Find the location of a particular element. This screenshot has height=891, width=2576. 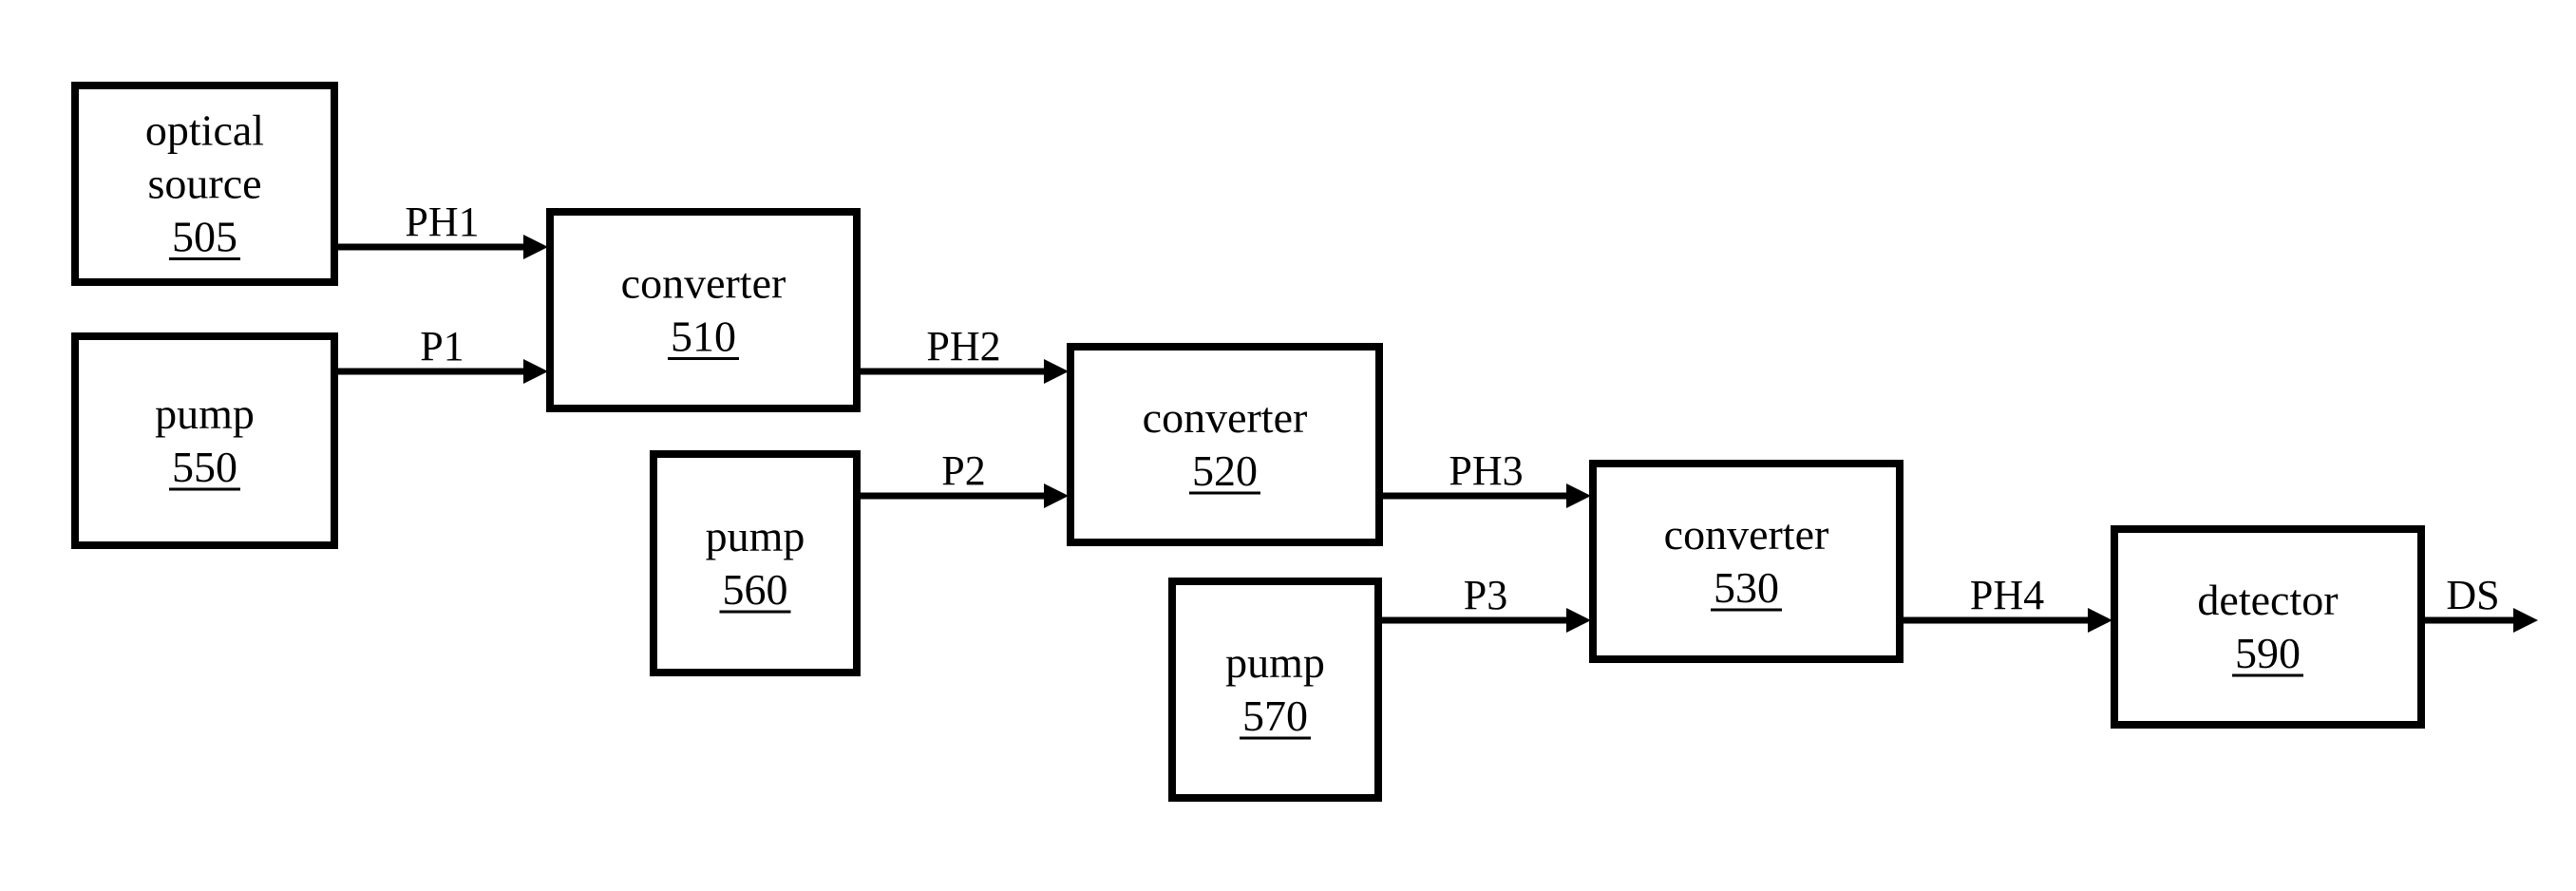

signal-arrow-p1: P1 is located at coordinates (442, 353).